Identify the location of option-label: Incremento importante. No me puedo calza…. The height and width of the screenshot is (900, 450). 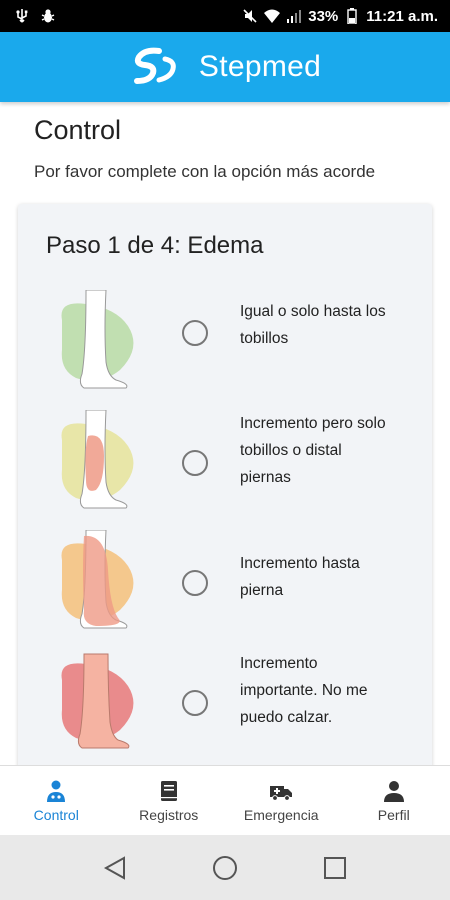
(304, 690).